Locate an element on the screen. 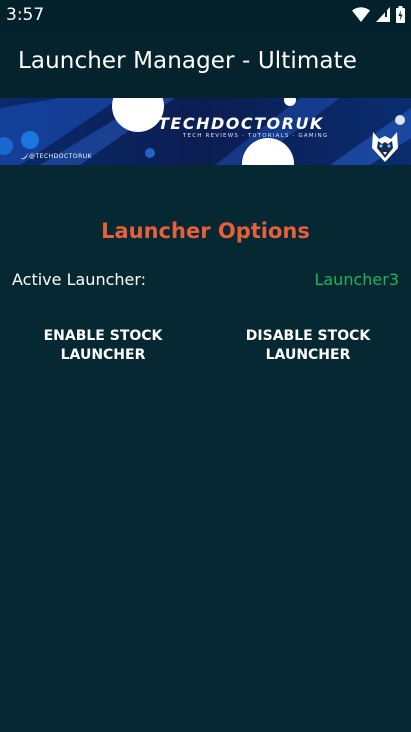 The width and height of the screenshot is (411, 732). app-title: Launcher Manager - Ultimate is located at coordinates (187, 61).